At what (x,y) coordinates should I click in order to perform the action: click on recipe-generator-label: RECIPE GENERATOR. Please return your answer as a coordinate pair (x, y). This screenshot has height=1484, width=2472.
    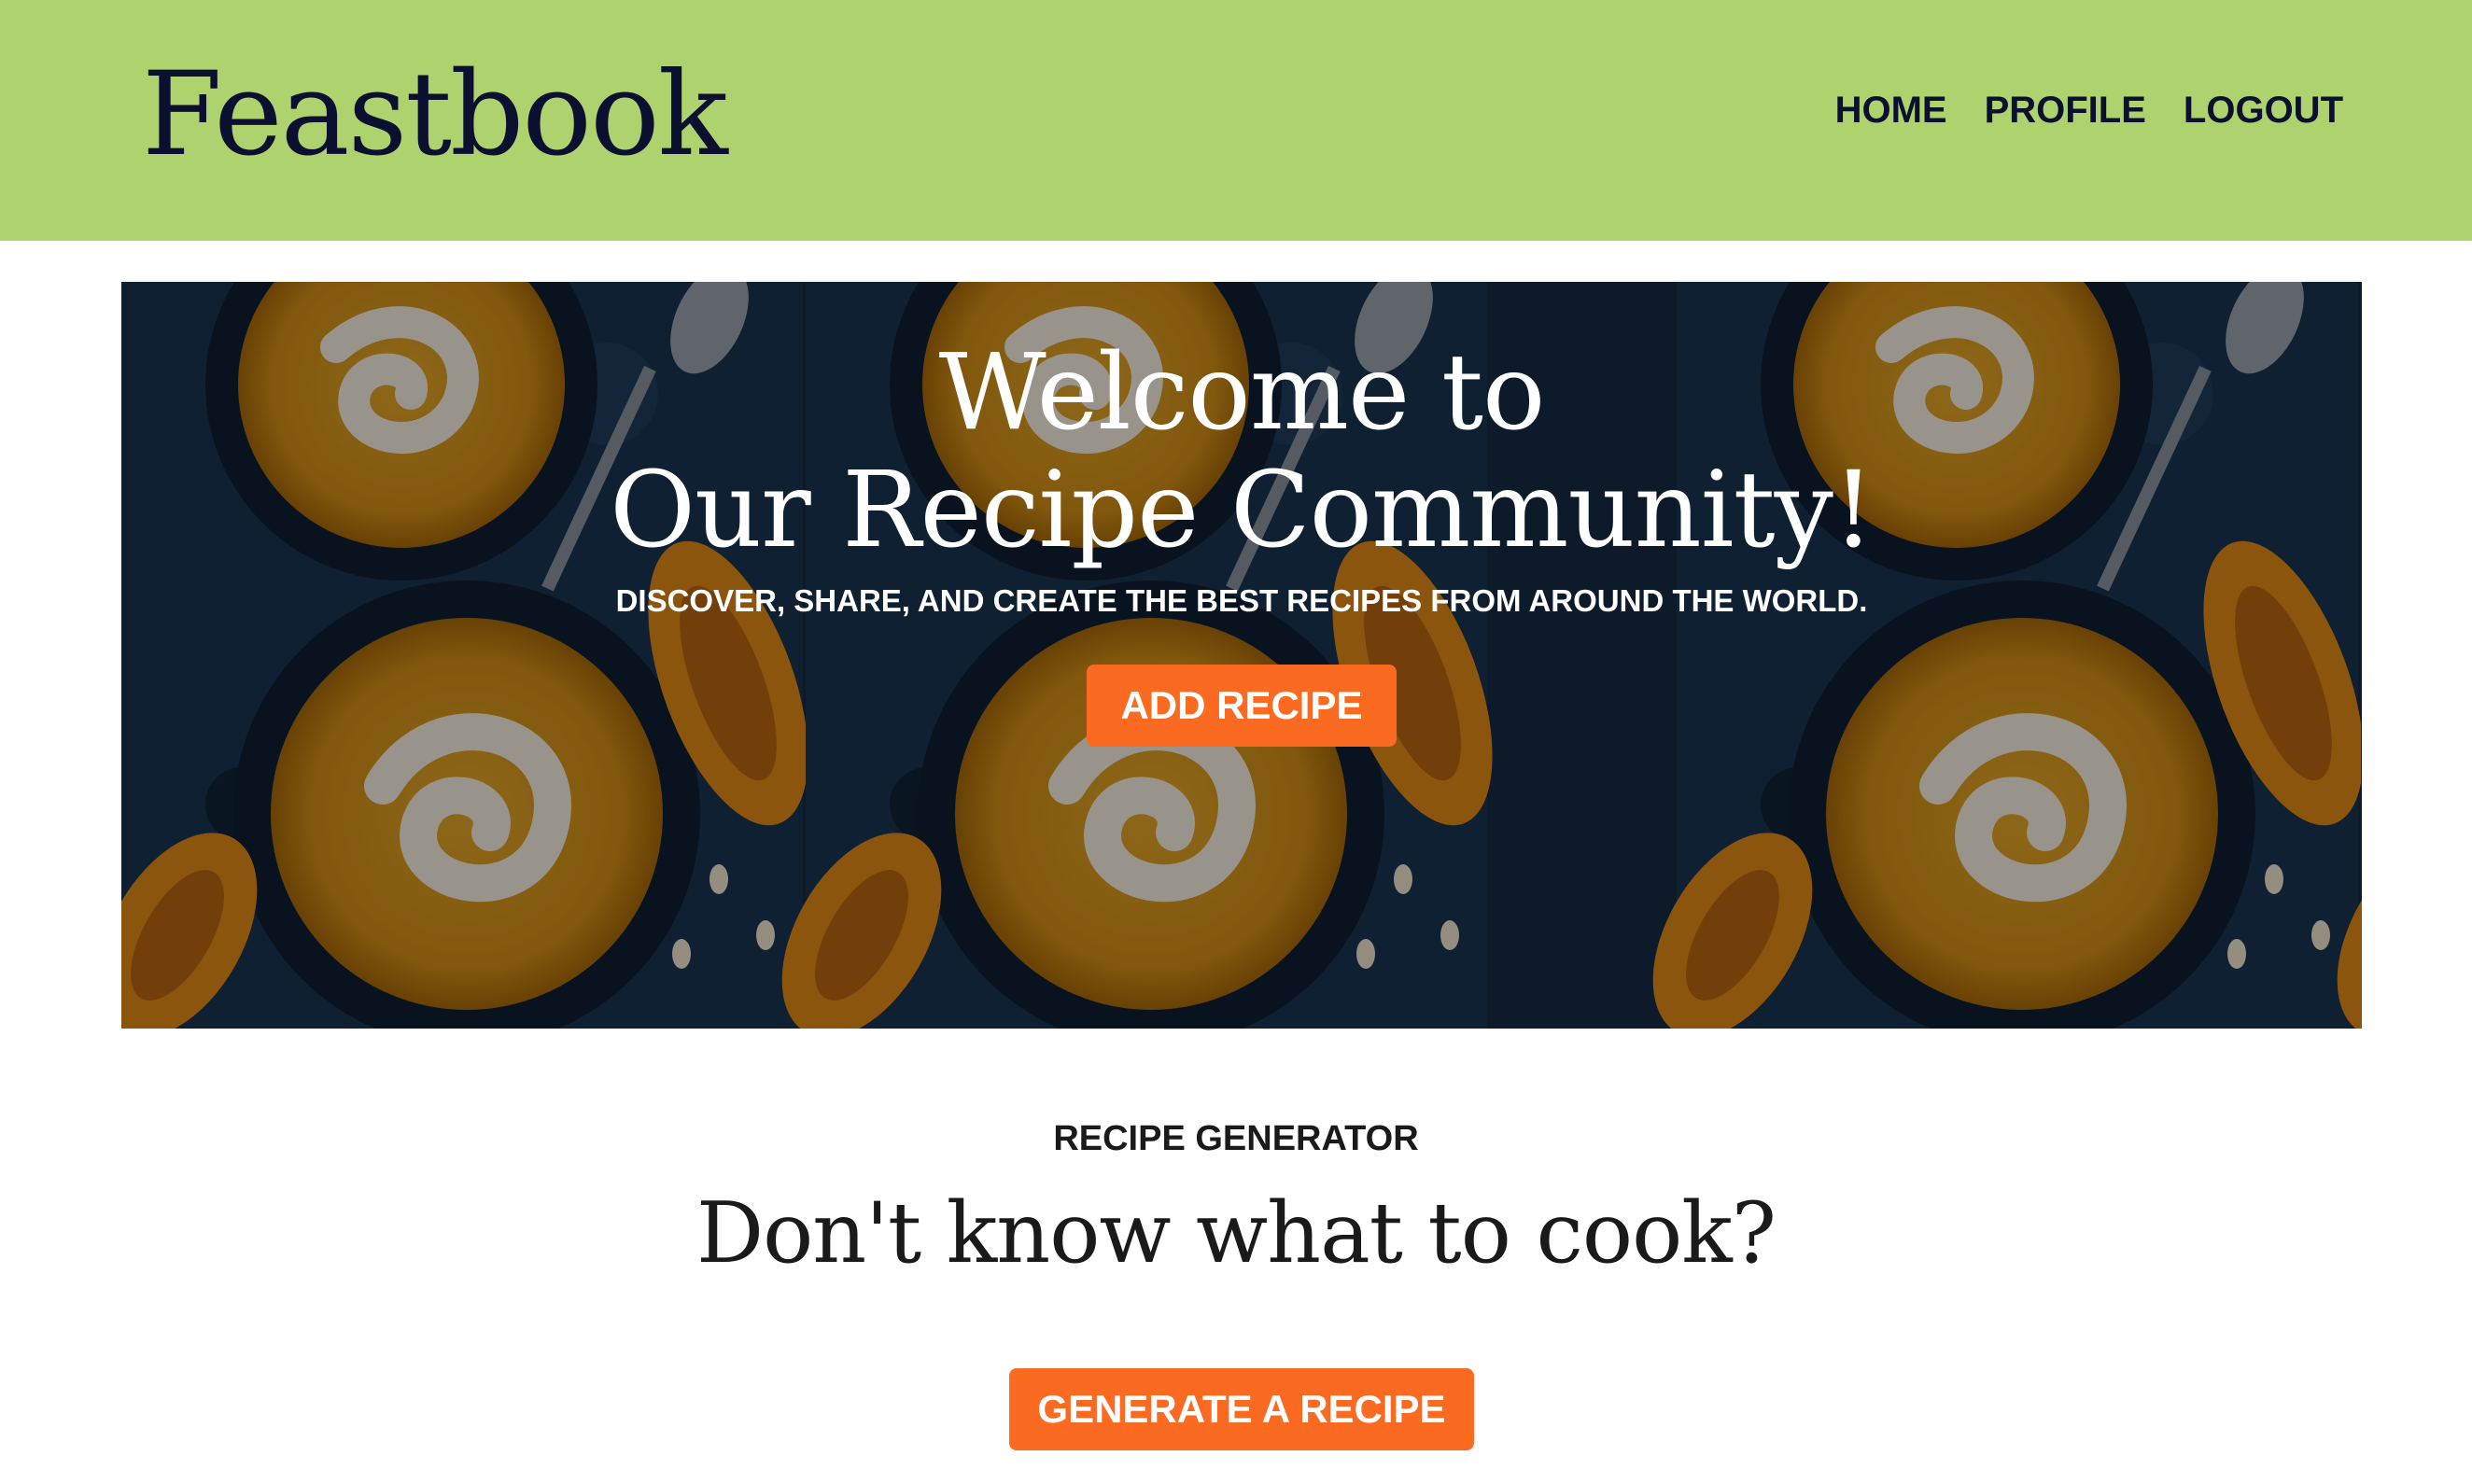
    Looking at the image, I should click on (1236, 1138).